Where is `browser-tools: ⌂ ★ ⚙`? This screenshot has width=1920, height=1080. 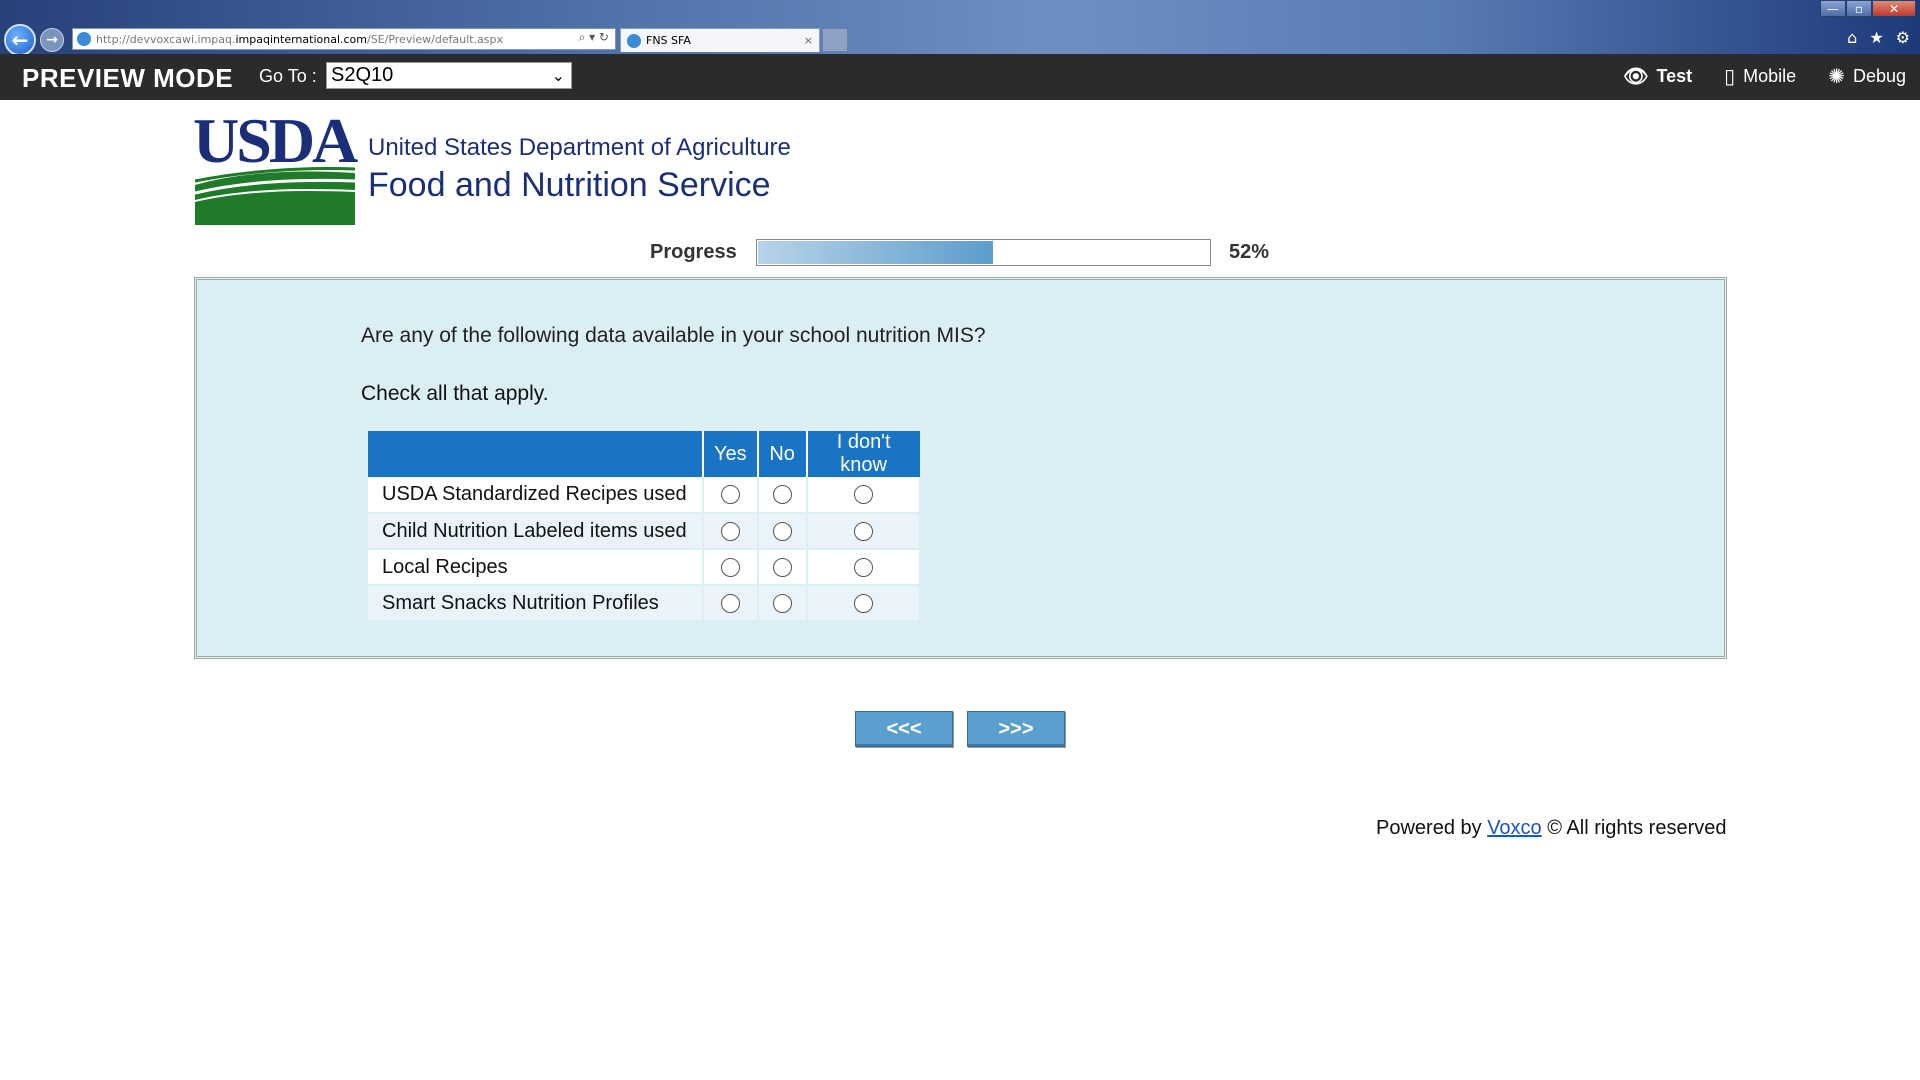 browser-tools: ⌂ ★ ⚙ is located at coordinates (1878, 37).